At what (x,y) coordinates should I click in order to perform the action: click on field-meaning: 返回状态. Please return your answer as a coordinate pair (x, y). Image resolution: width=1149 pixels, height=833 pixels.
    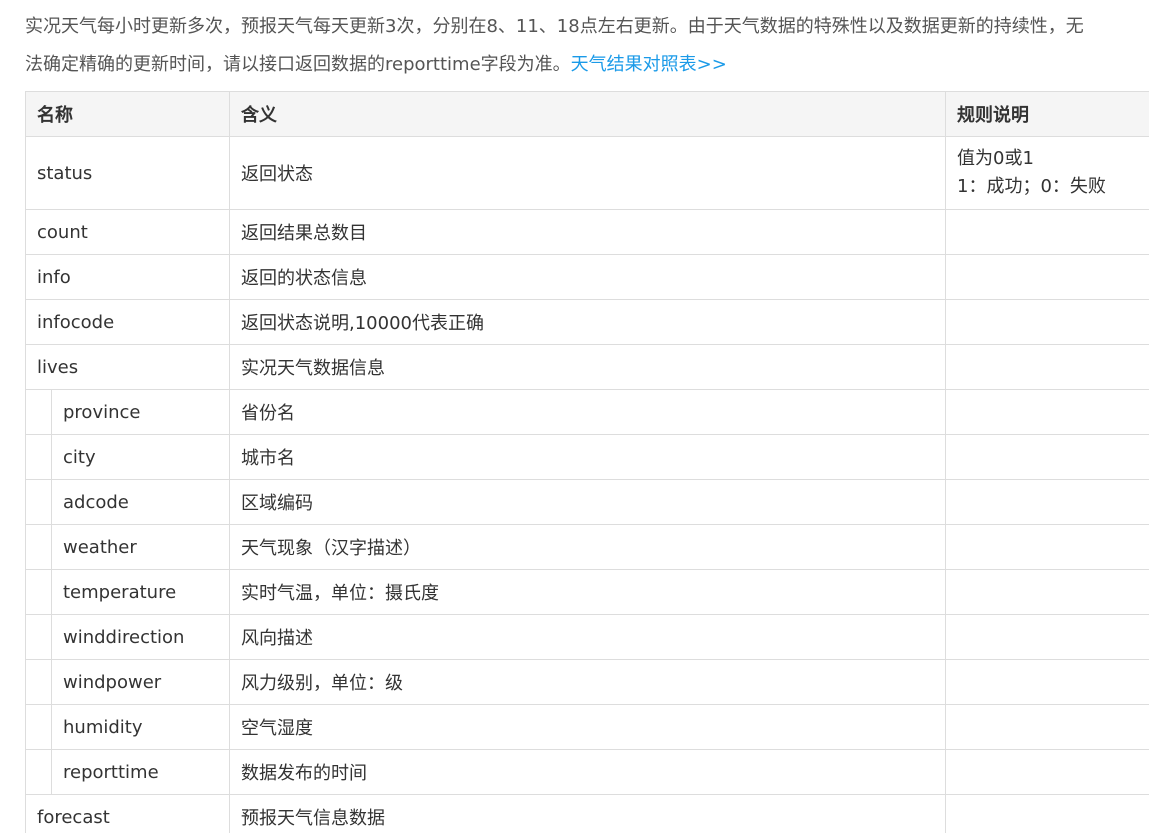
    Looking at the image, I should click on (587, 173).